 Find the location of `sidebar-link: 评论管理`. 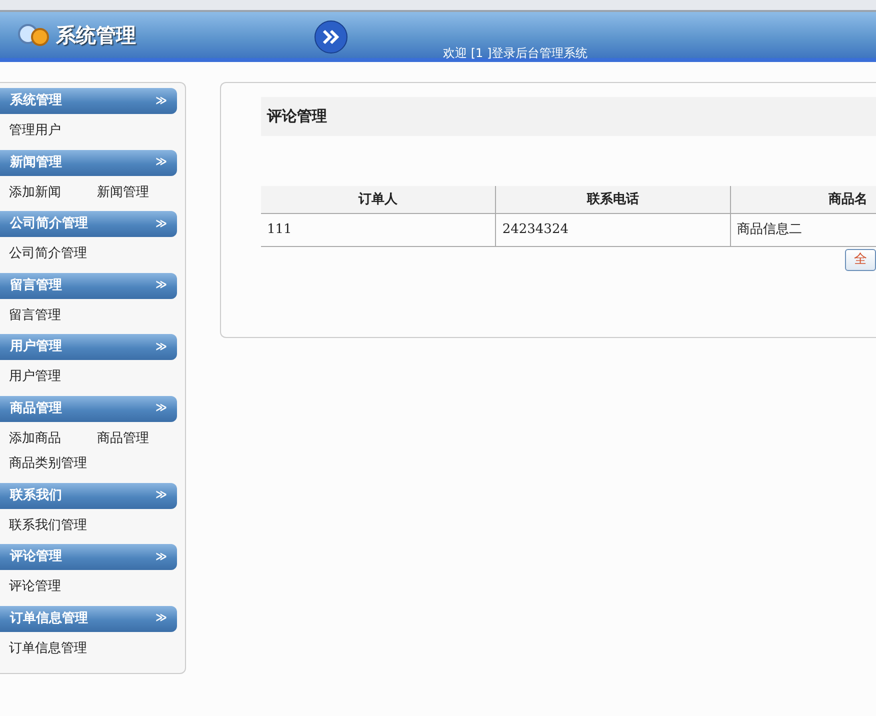

sidebar-link: 评论管理 is located at coordinates (44, 587).